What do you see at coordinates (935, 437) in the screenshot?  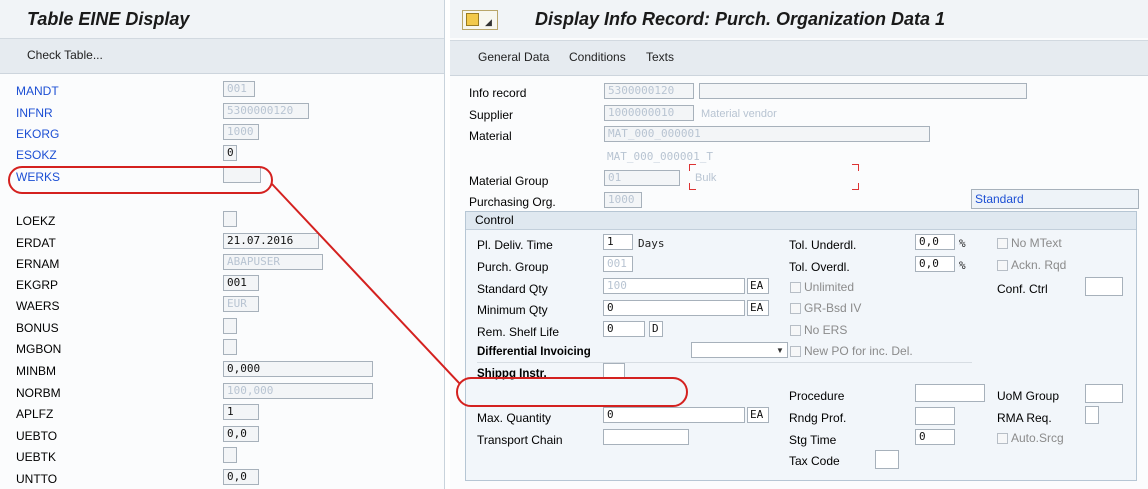 I see `stg-time-field: 0` at bounding box center [935, 437].